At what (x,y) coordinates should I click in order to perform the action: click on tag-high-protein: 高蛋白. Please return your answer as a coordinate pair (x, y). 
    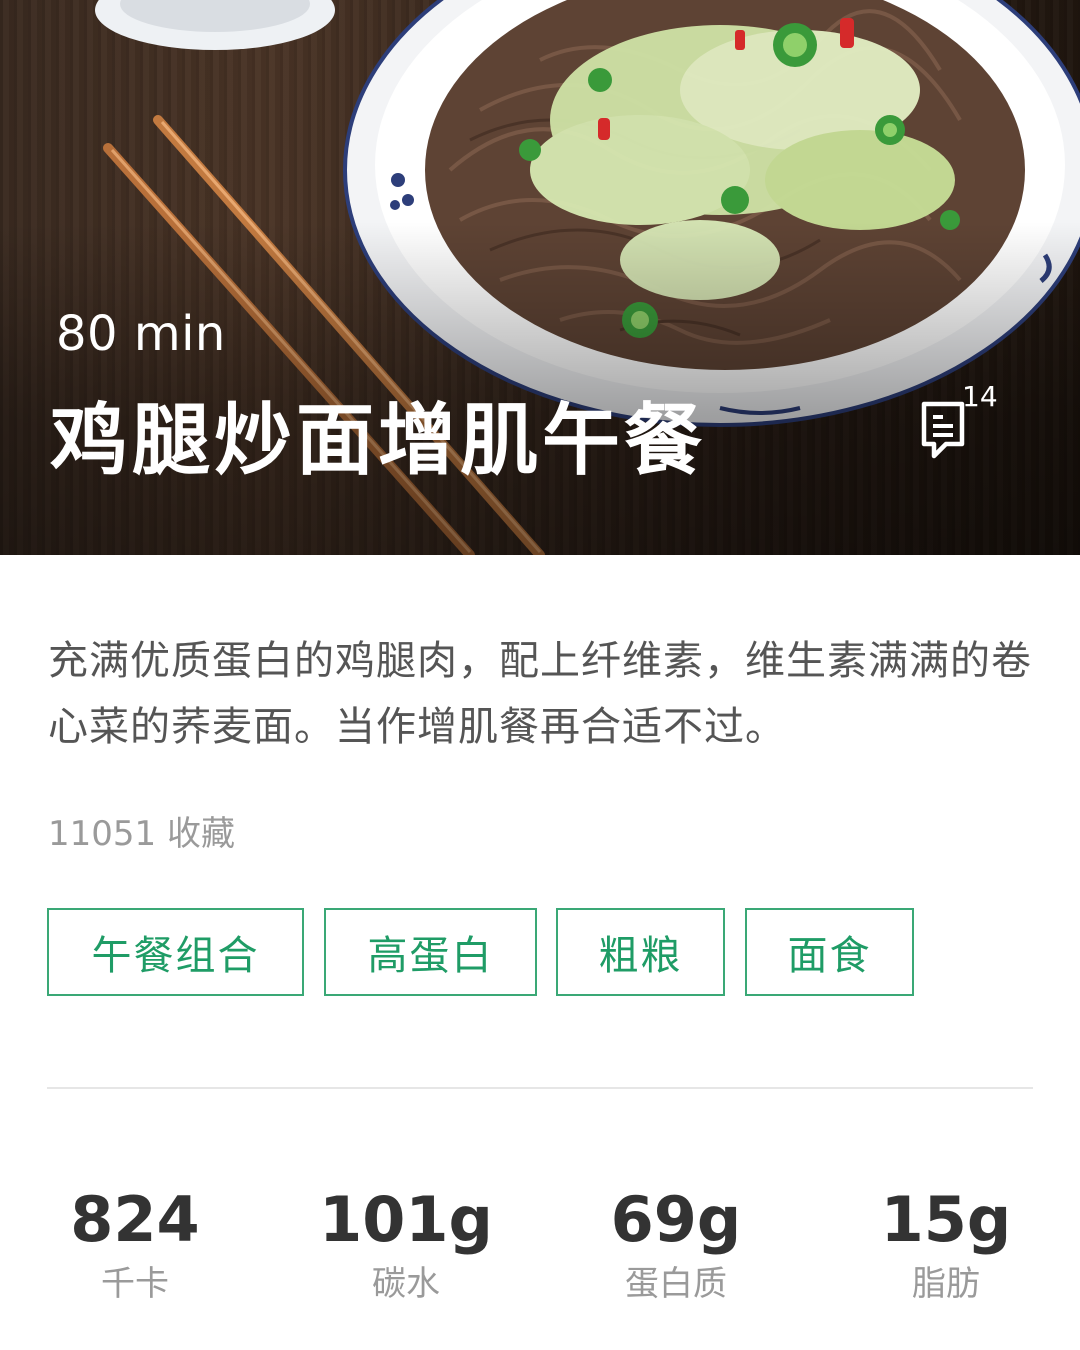
    Looking at the image, I should click on (430, 952).